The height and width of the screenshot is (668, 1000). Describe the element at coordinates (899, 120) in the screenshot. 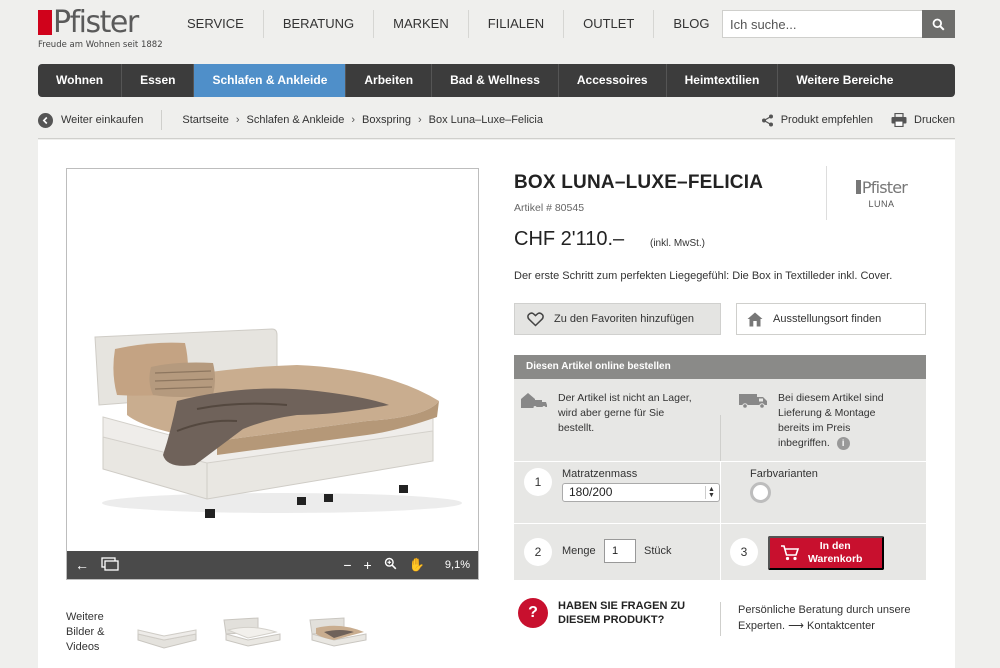

I see `printer-icon` at that location.